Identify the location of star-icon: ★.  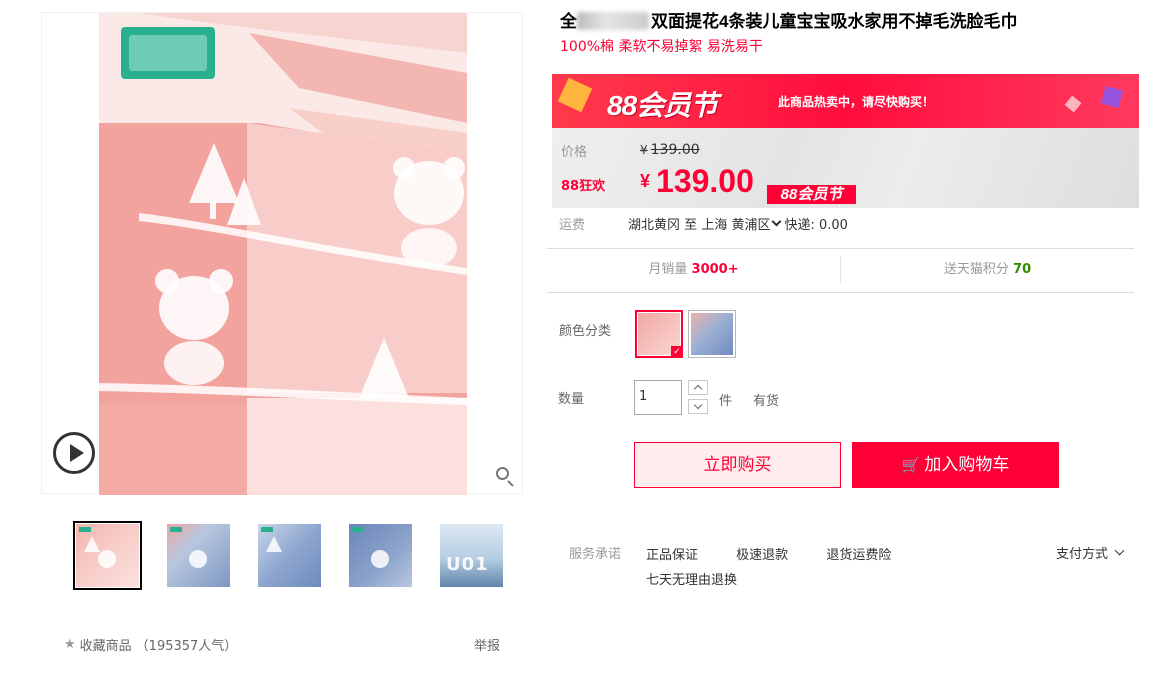
(70, 644).